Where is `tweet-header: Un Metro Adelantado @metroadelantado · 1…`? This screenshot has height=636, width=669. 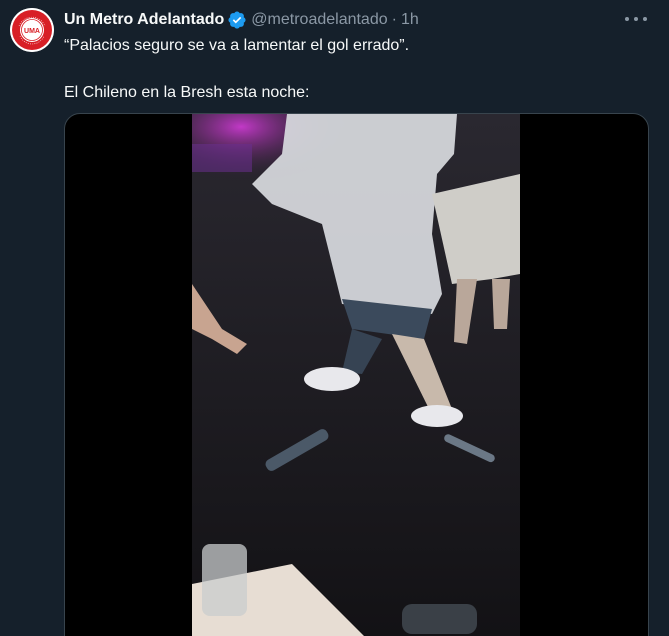 tweet-header: Un Metro Adelantado @metroadelantado · 1… is located at coordinates (241, 20).